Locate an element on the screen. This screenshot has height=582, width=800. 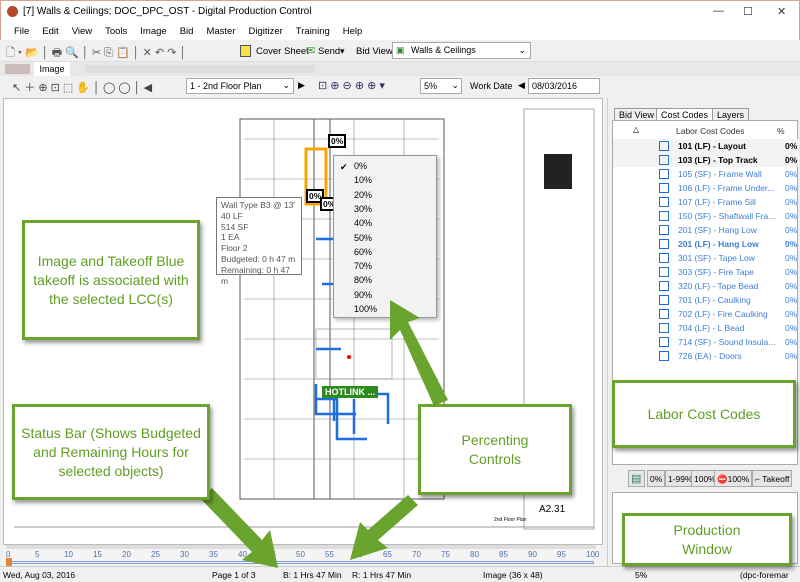
callout-lcc: Labor Cost Codes is located at coordinates (704, 414).